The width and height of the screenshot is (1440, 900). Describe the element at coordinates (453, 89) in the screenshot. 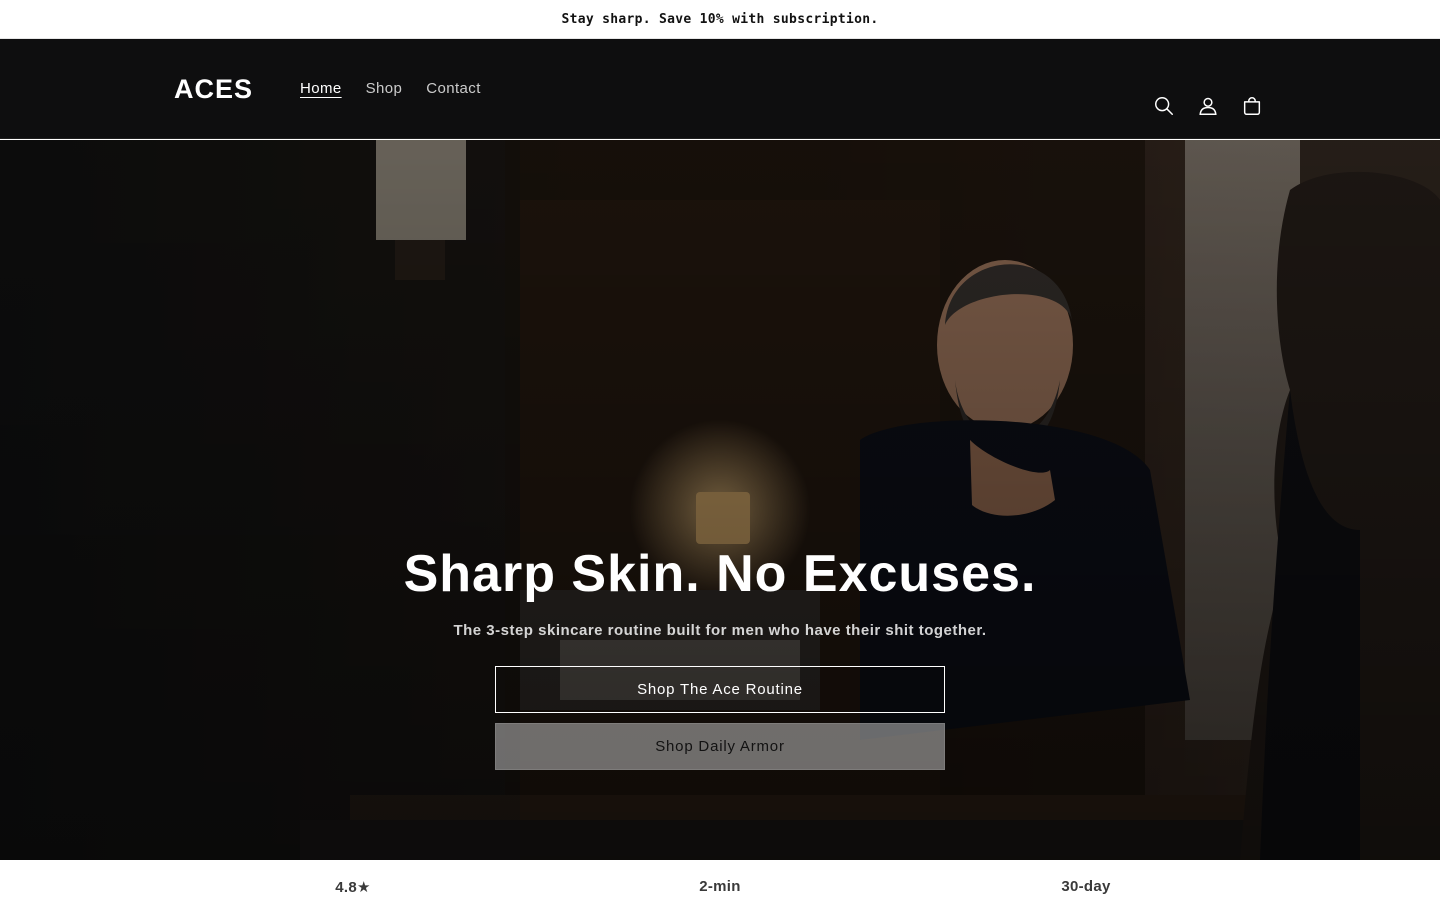

I see `nav-item-contact: Contact` at that location.